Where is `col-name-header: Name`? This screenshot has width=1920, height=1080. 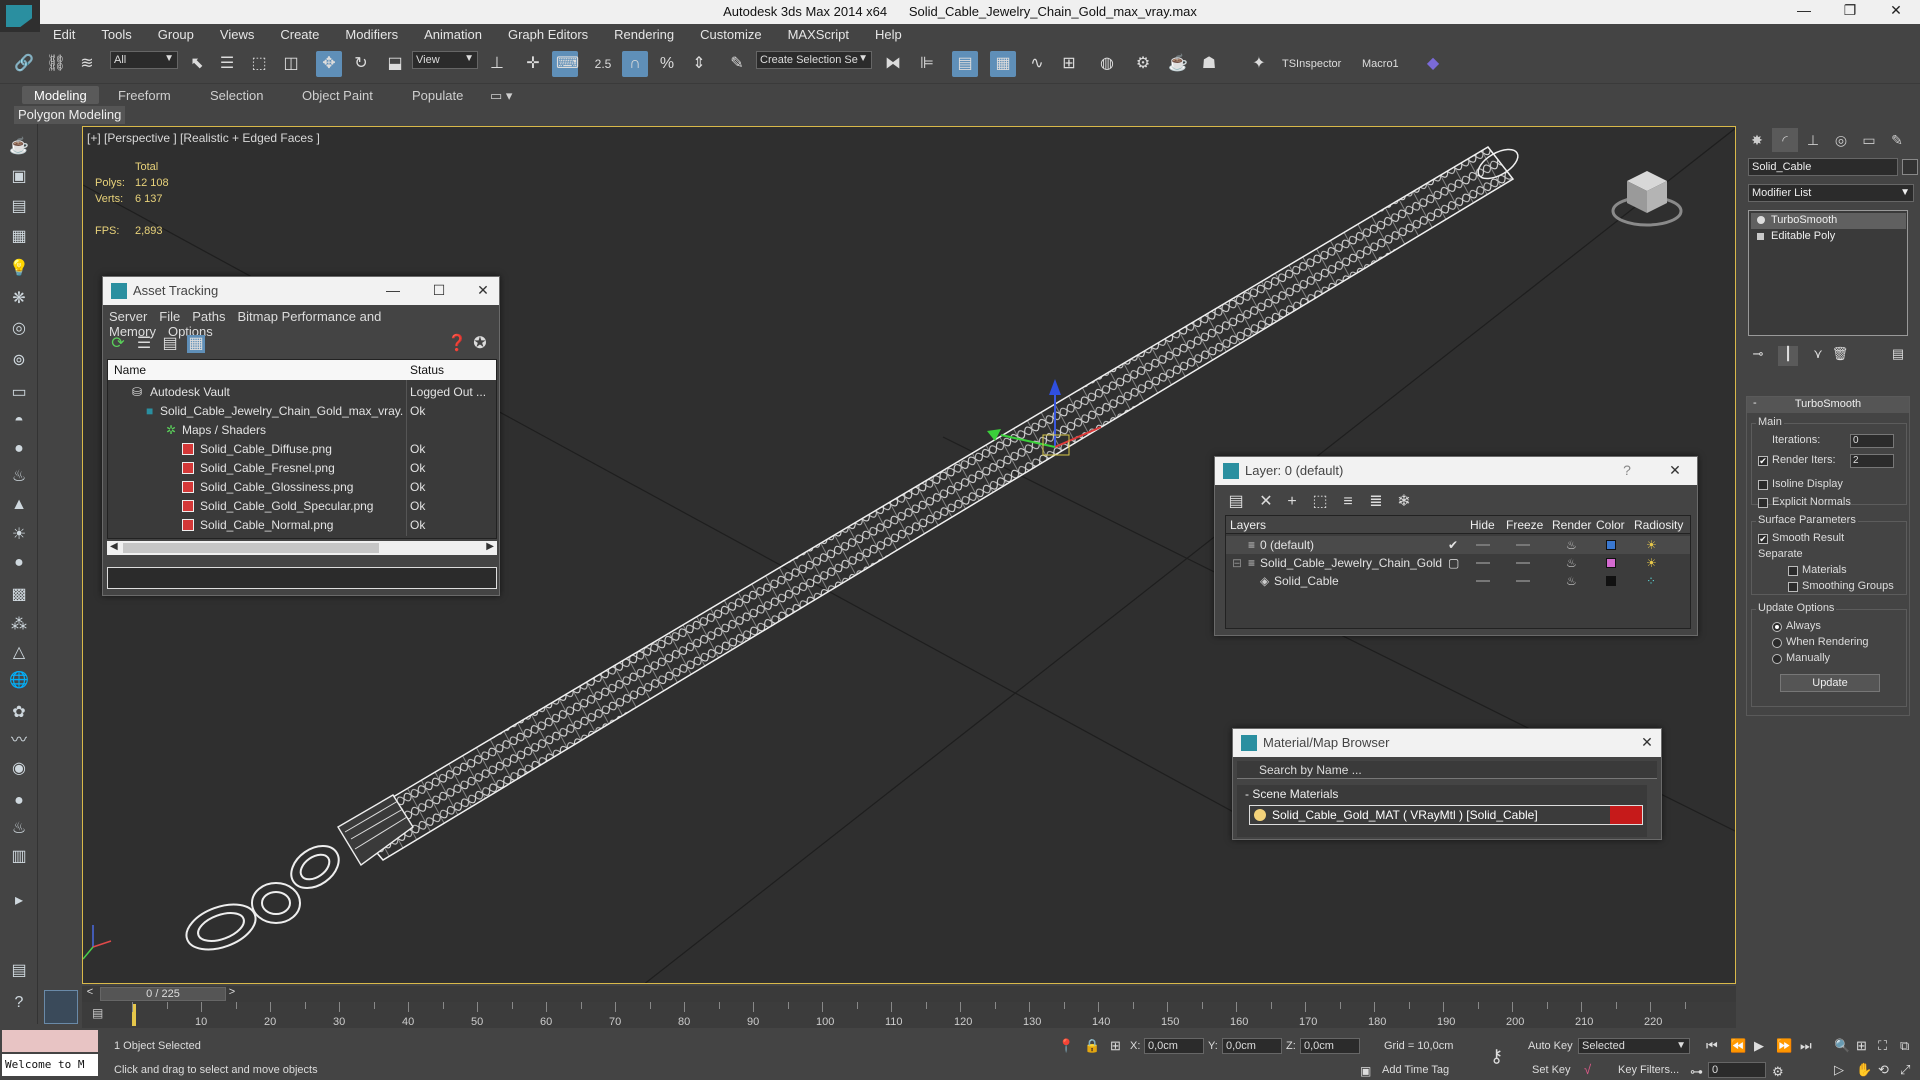
col-name-header: Name is located at coordinates (130, 370).